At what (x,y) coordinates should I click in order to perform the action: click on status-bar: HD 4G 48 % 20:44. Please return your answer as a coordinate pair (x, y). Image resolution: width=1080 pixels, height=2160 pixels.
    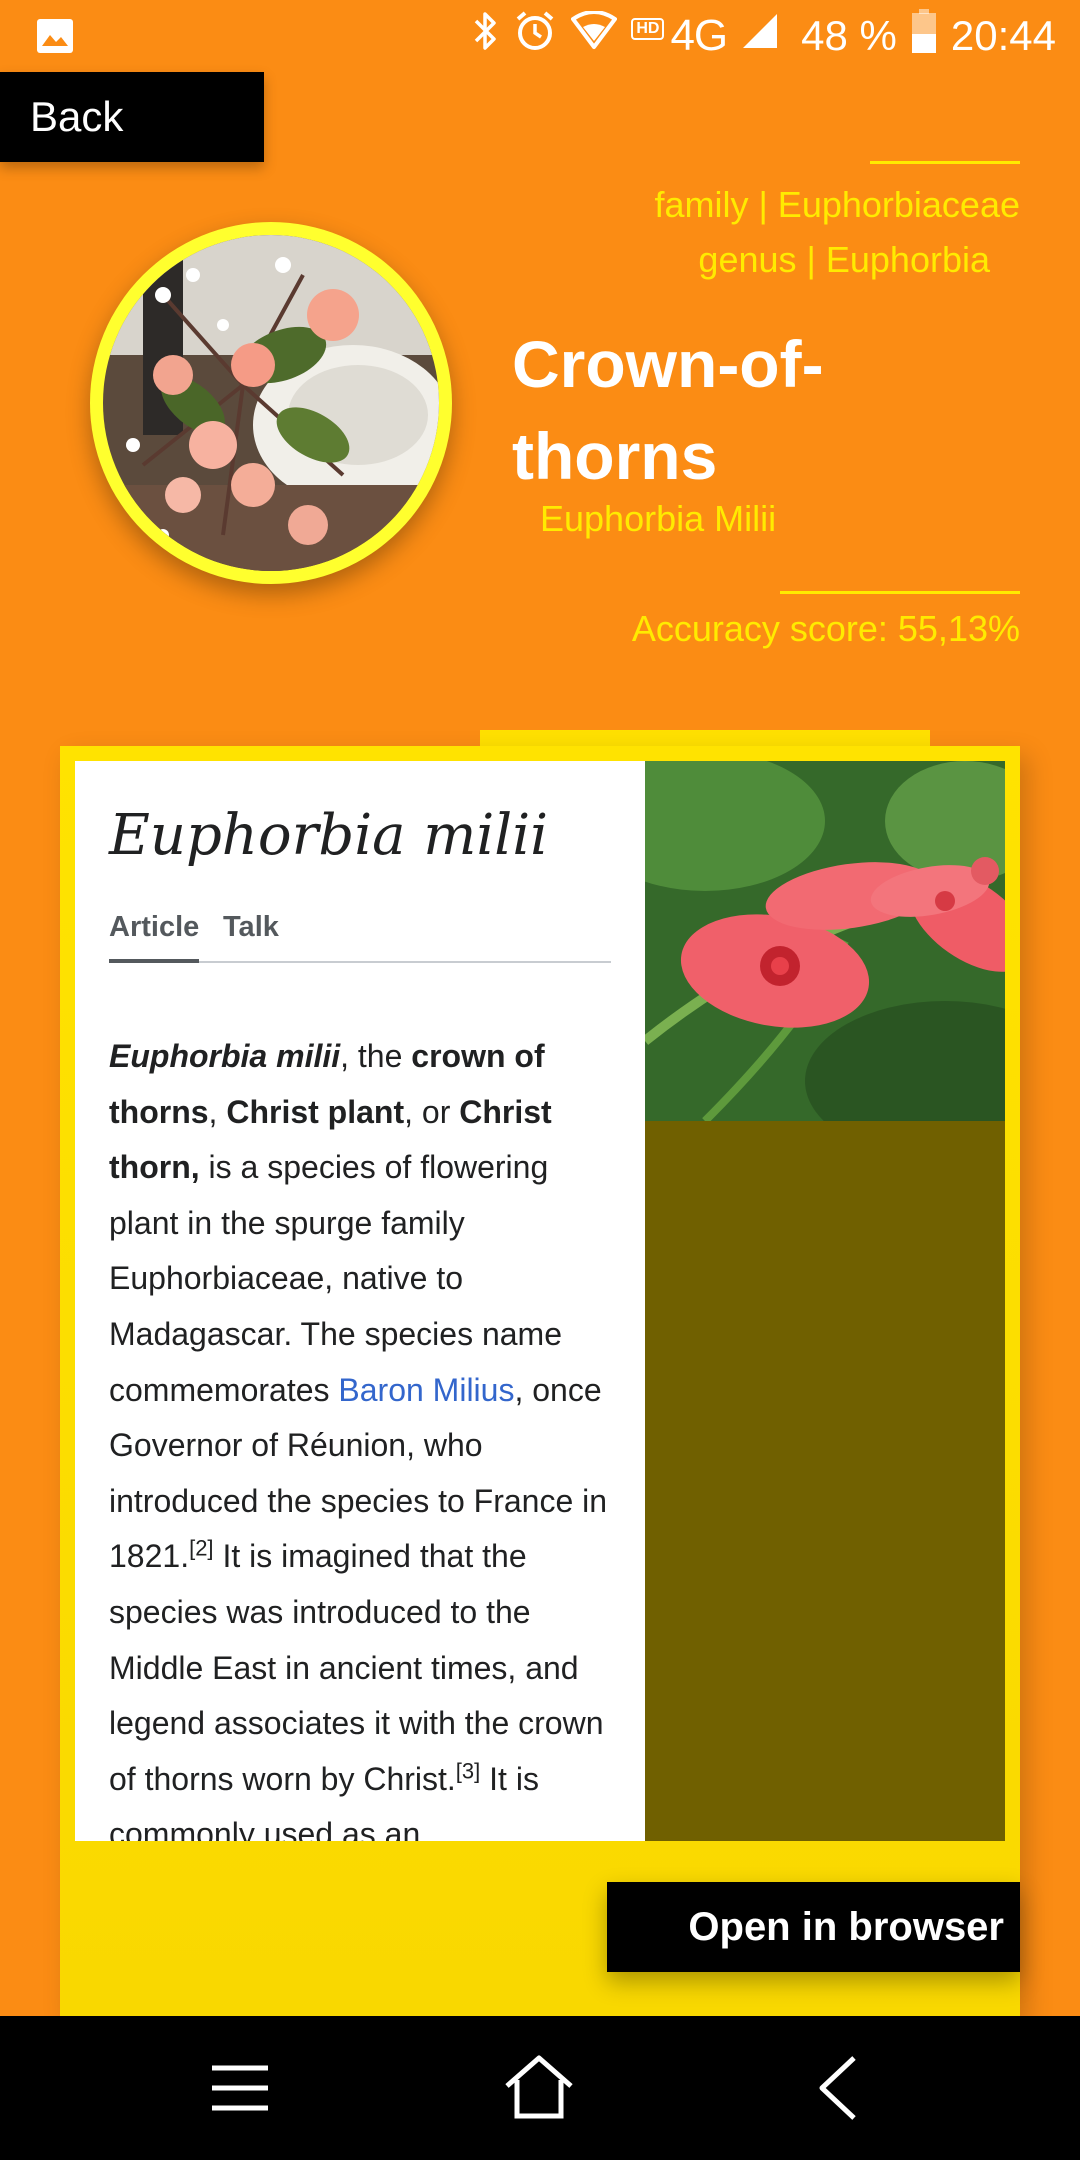
    Looking at the image, I should click on (540, 36).